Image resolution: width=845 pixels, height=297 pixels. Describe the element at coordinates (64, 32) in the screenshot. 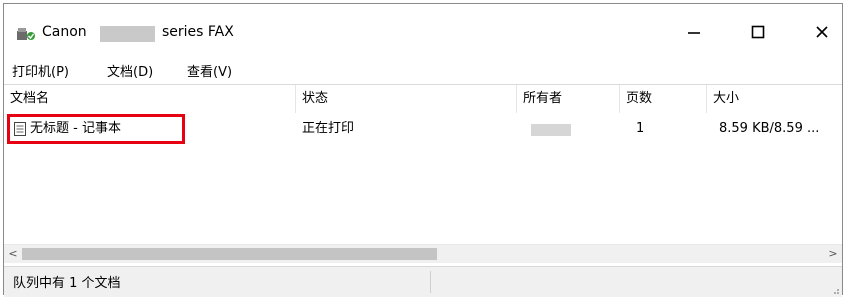

I see `window-title-prefix: Canon` at that location.